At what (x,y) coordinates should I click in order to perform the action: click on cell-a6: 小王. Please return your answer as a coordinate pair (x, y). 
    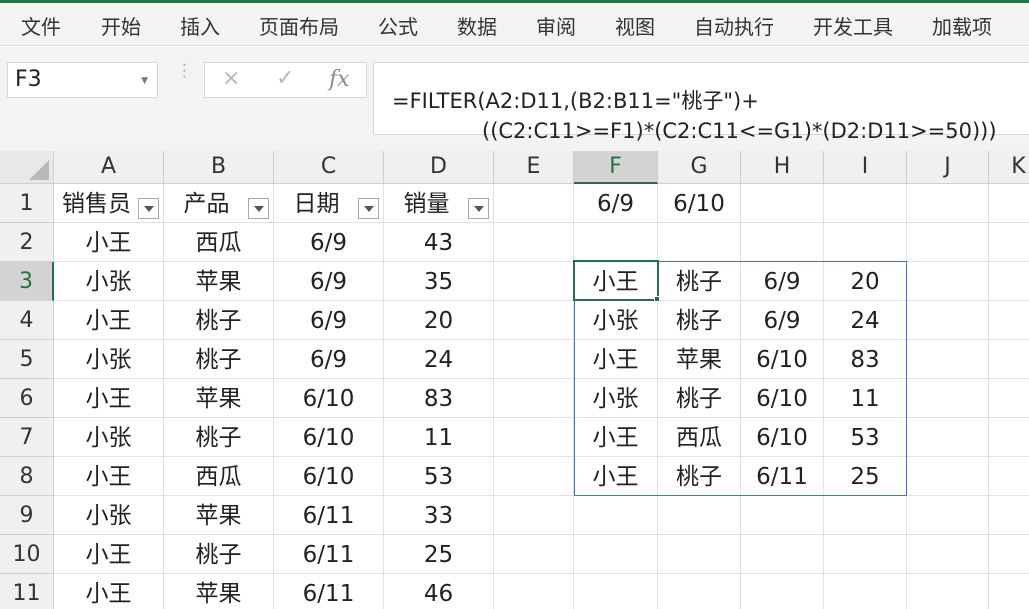
    Looking at the image, I should click on (109, 398).